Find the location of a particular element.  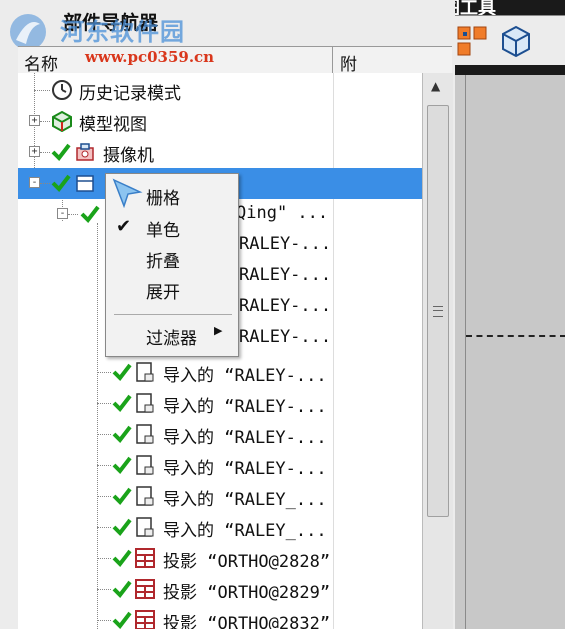

watermark-text: 河东软件园 is located at coordinates (122, 32).